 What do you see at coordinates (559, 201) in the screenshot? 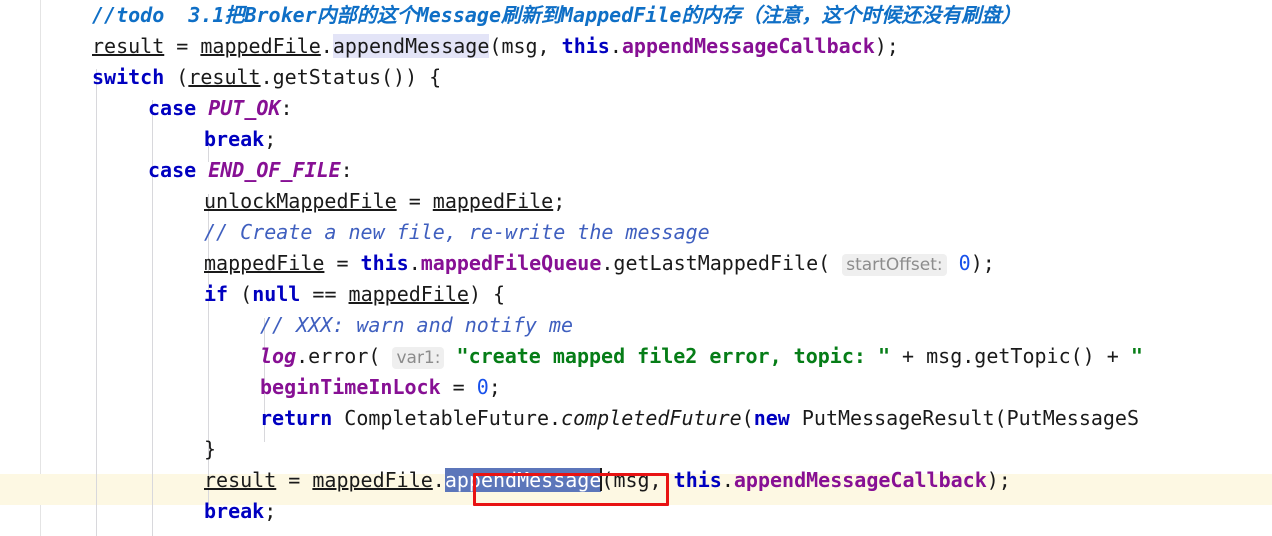
I see `semicolon-2: ;` at bounding box center [559, 201].